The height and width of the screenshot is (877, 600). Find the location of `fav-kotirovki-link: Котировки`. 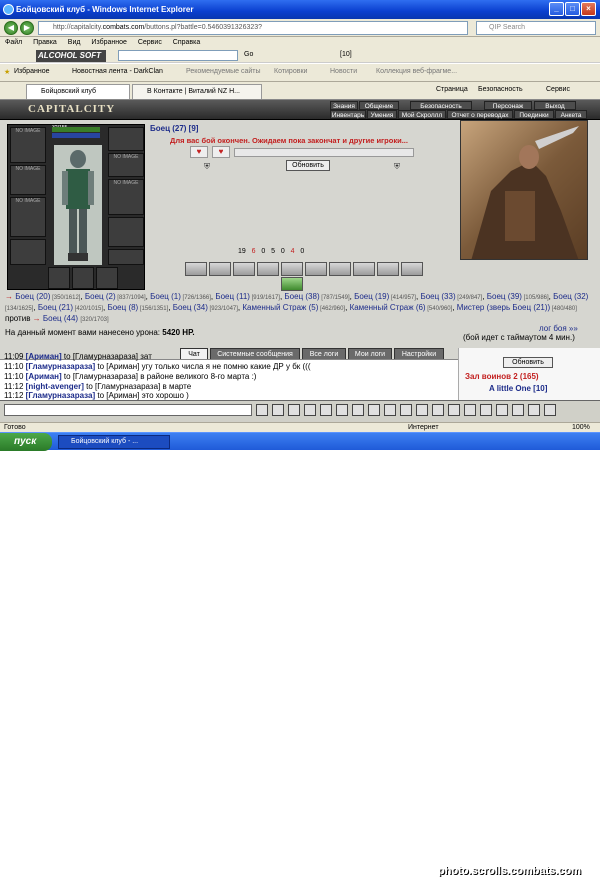

fav-kotirovki-link: Котировки is located at coordinates (290, 71).